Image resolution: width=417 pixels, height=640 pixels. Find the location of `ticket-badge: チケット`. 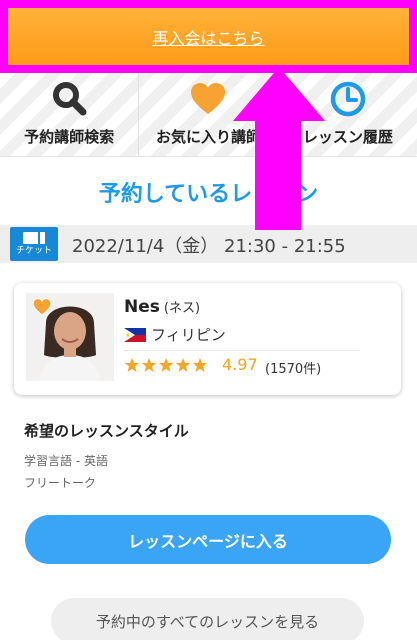

ticket-badge: チケット is located at coordinates (34, 244).